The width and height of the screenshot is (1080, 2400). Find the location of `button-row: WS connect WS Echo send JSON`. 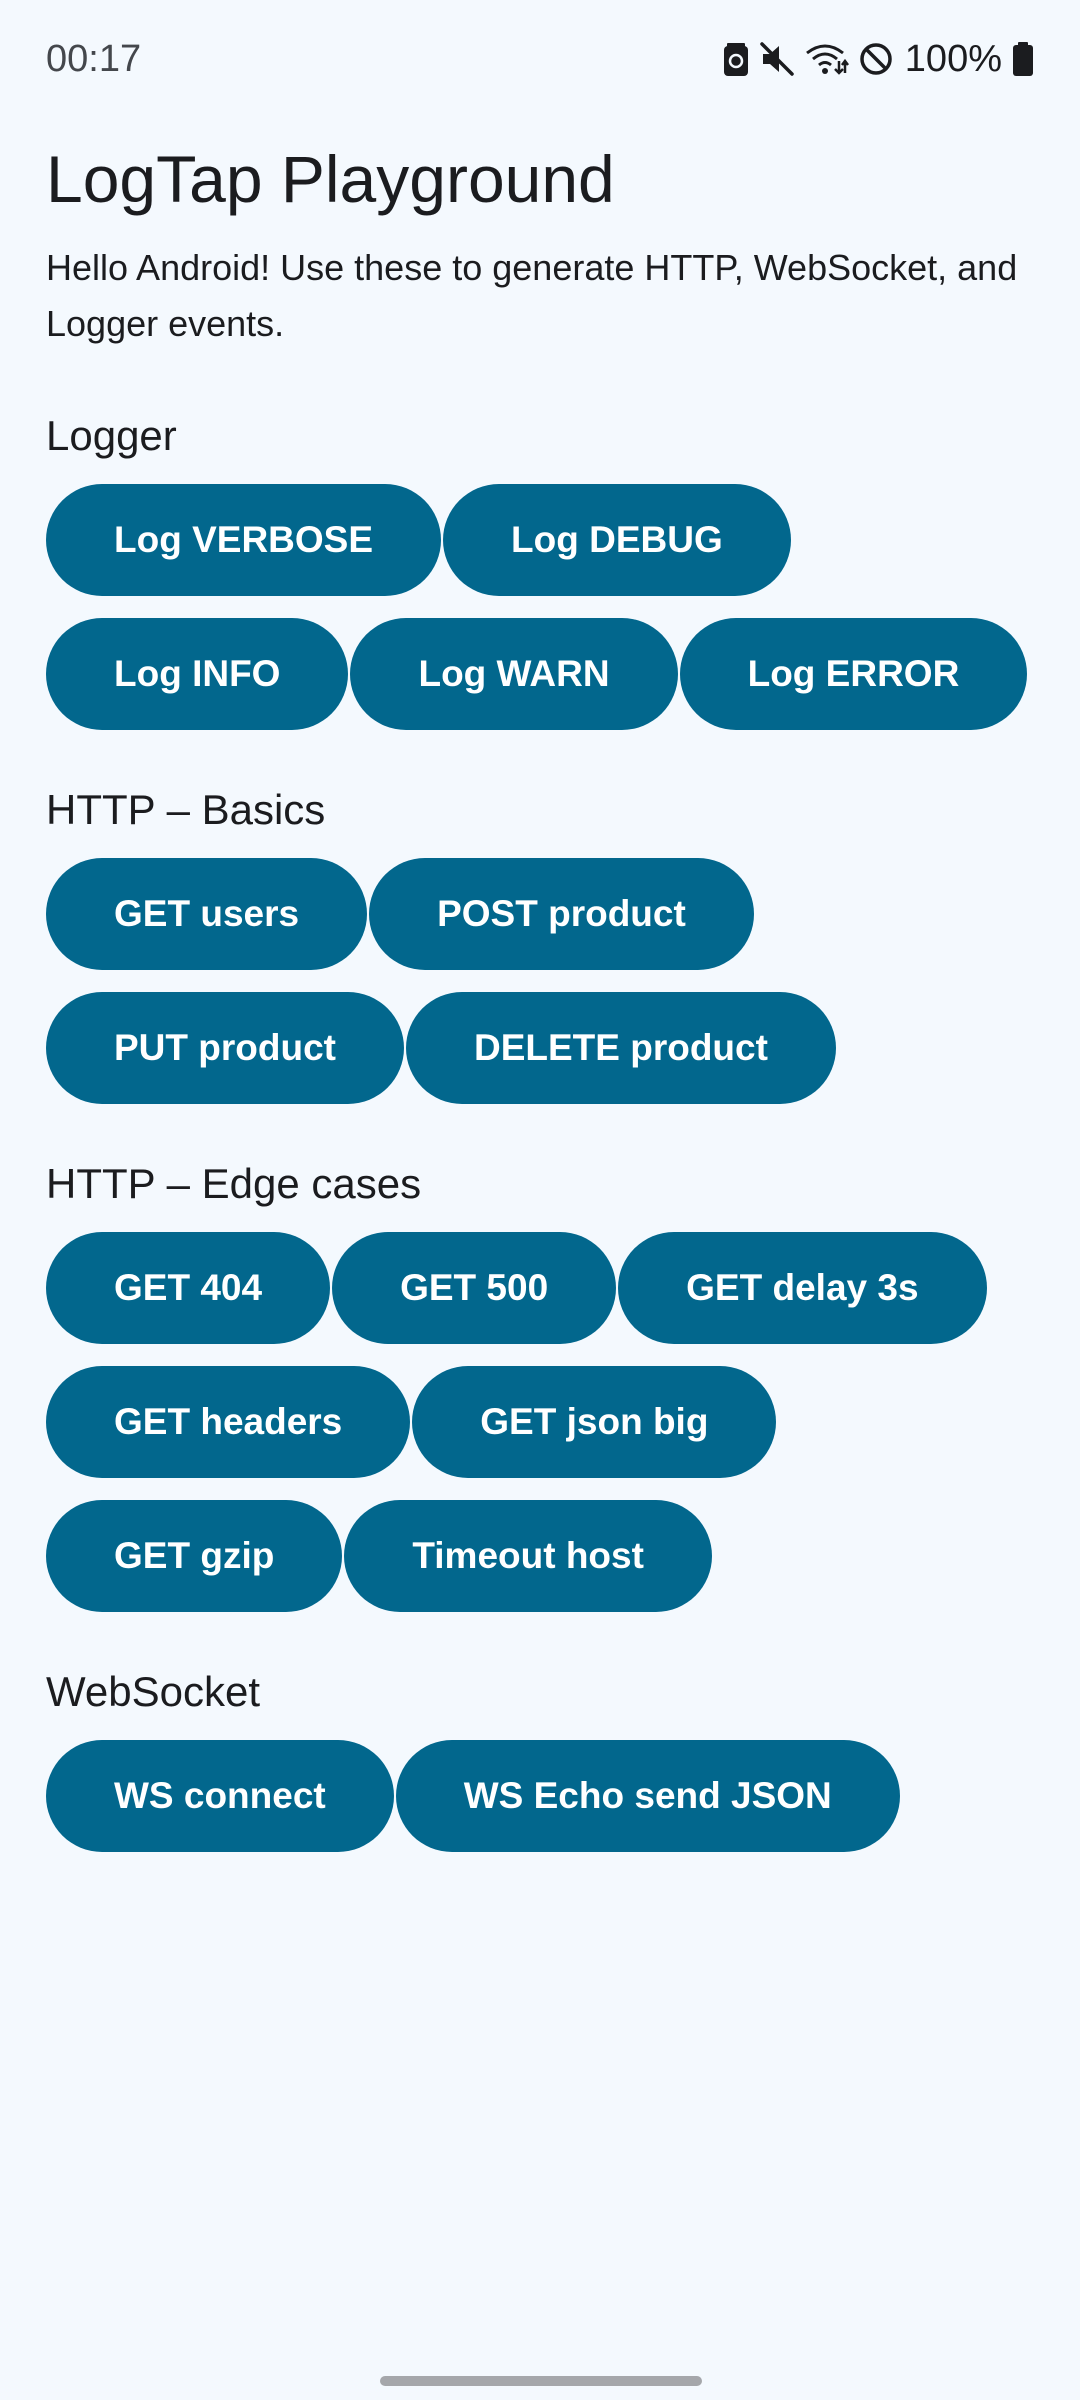

button-row: WS connect WS Echo send JSON is located at coordinates (546, 1796).